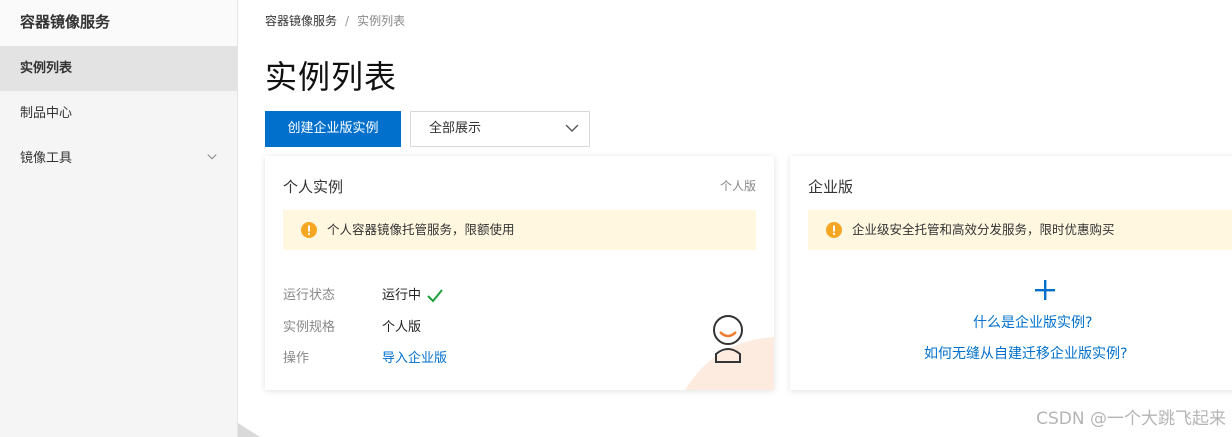 The width and height of the screenshot is (1232, 437). What do you see at coordinates (118, 113) in the screenshot?
I see `sidebar-item-artifact-center: 制品中心` at bounding box center [118, 113].